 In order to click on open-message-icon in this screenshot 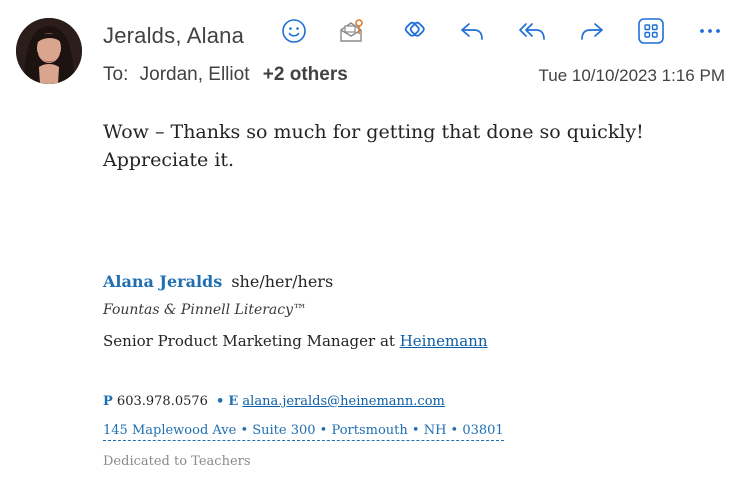, I will do `click(351, 30)`.